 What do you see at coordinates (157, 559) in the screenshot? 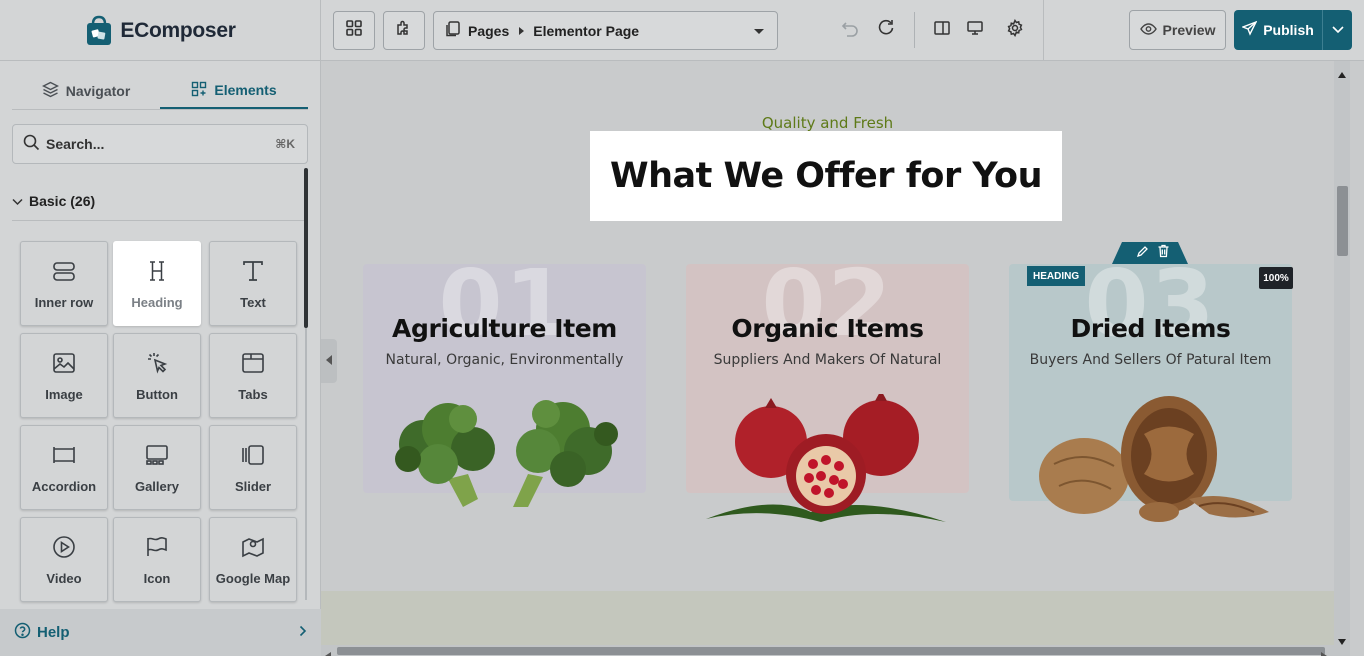
I see `element-icon: Icon` at bounding box center [157, 559].